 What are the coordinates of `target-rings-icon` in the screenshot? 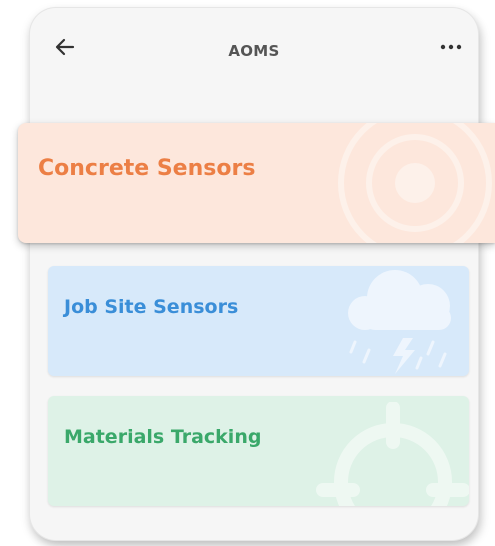 It's located at (415, 183).